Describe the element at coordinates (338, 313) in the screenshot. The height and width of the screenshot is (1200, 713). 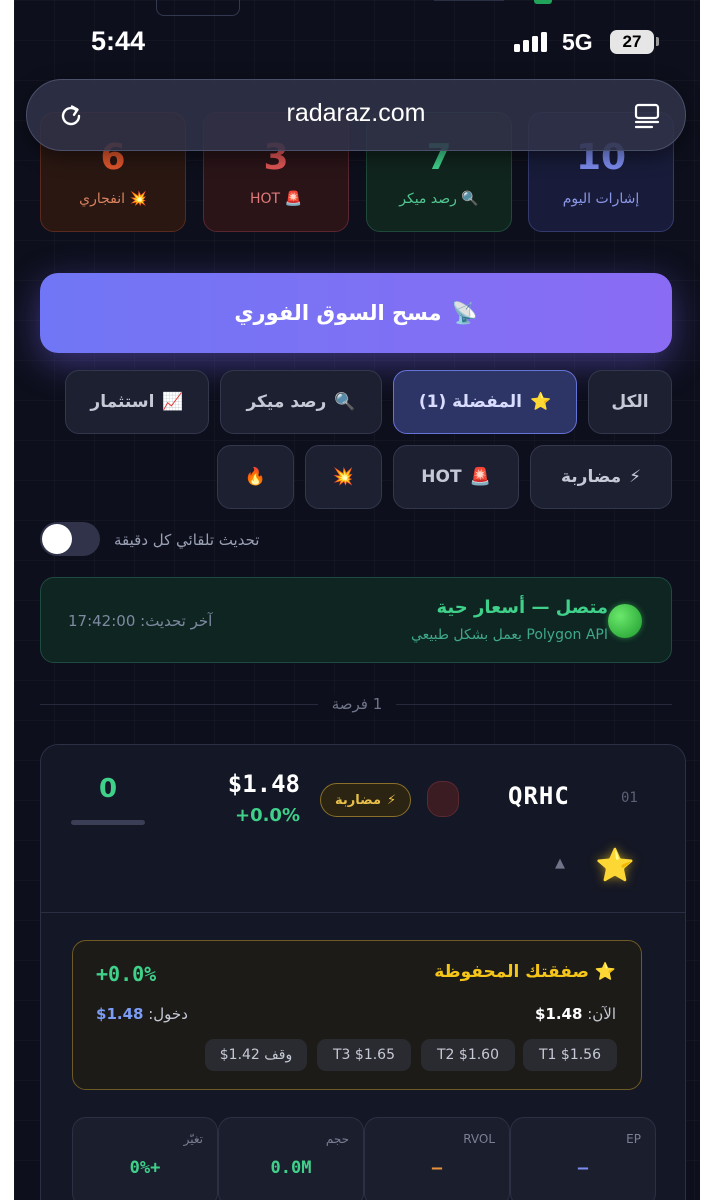
I see `scan-button-label: مسح السوق الفوري` at that location.